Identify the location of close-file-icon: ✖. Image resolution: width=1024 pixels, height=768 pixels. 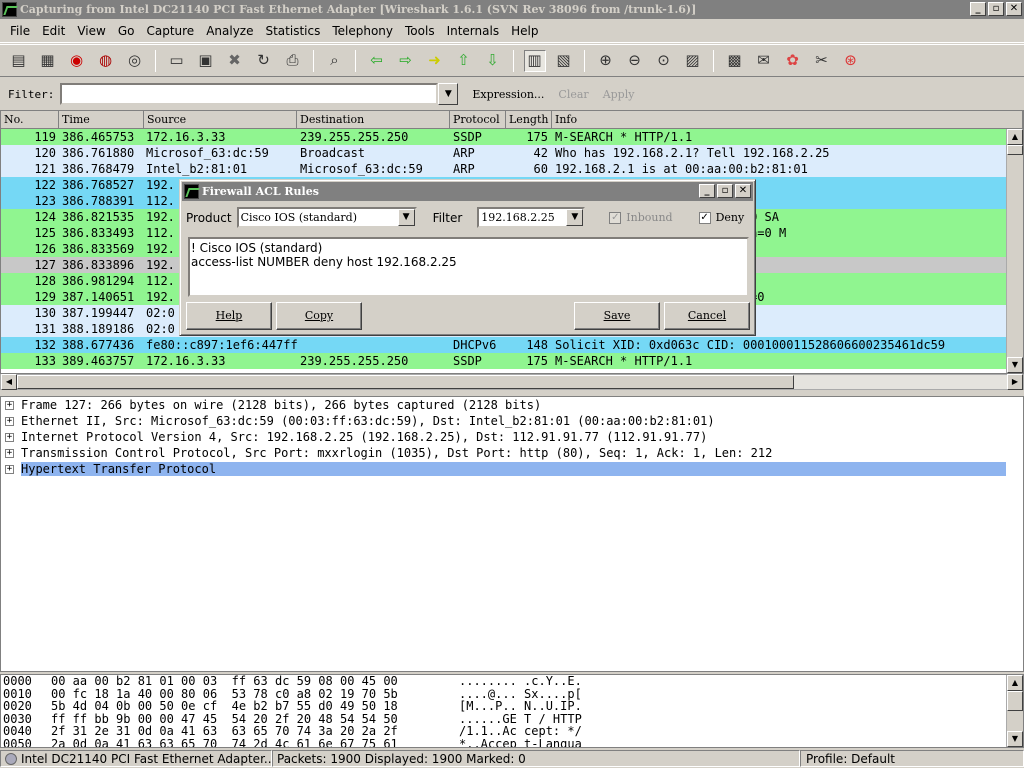
(235, 61).